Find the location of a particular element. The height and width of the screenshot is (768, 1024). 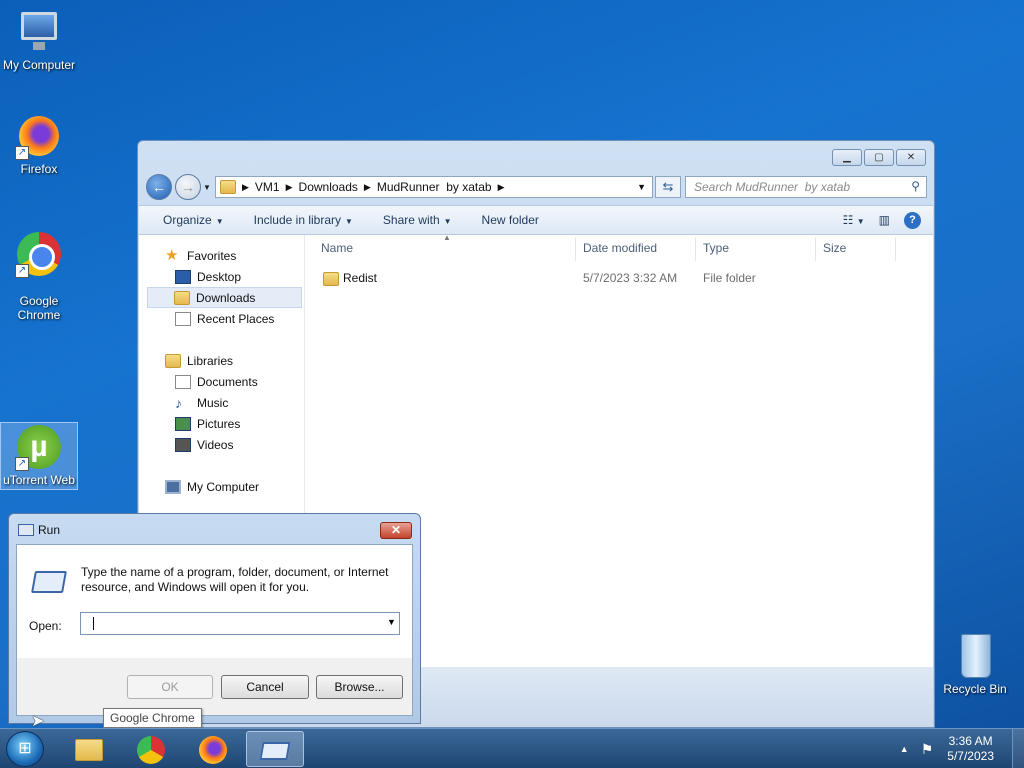

nav-label: Libraries is located at coordinates (210, 360).